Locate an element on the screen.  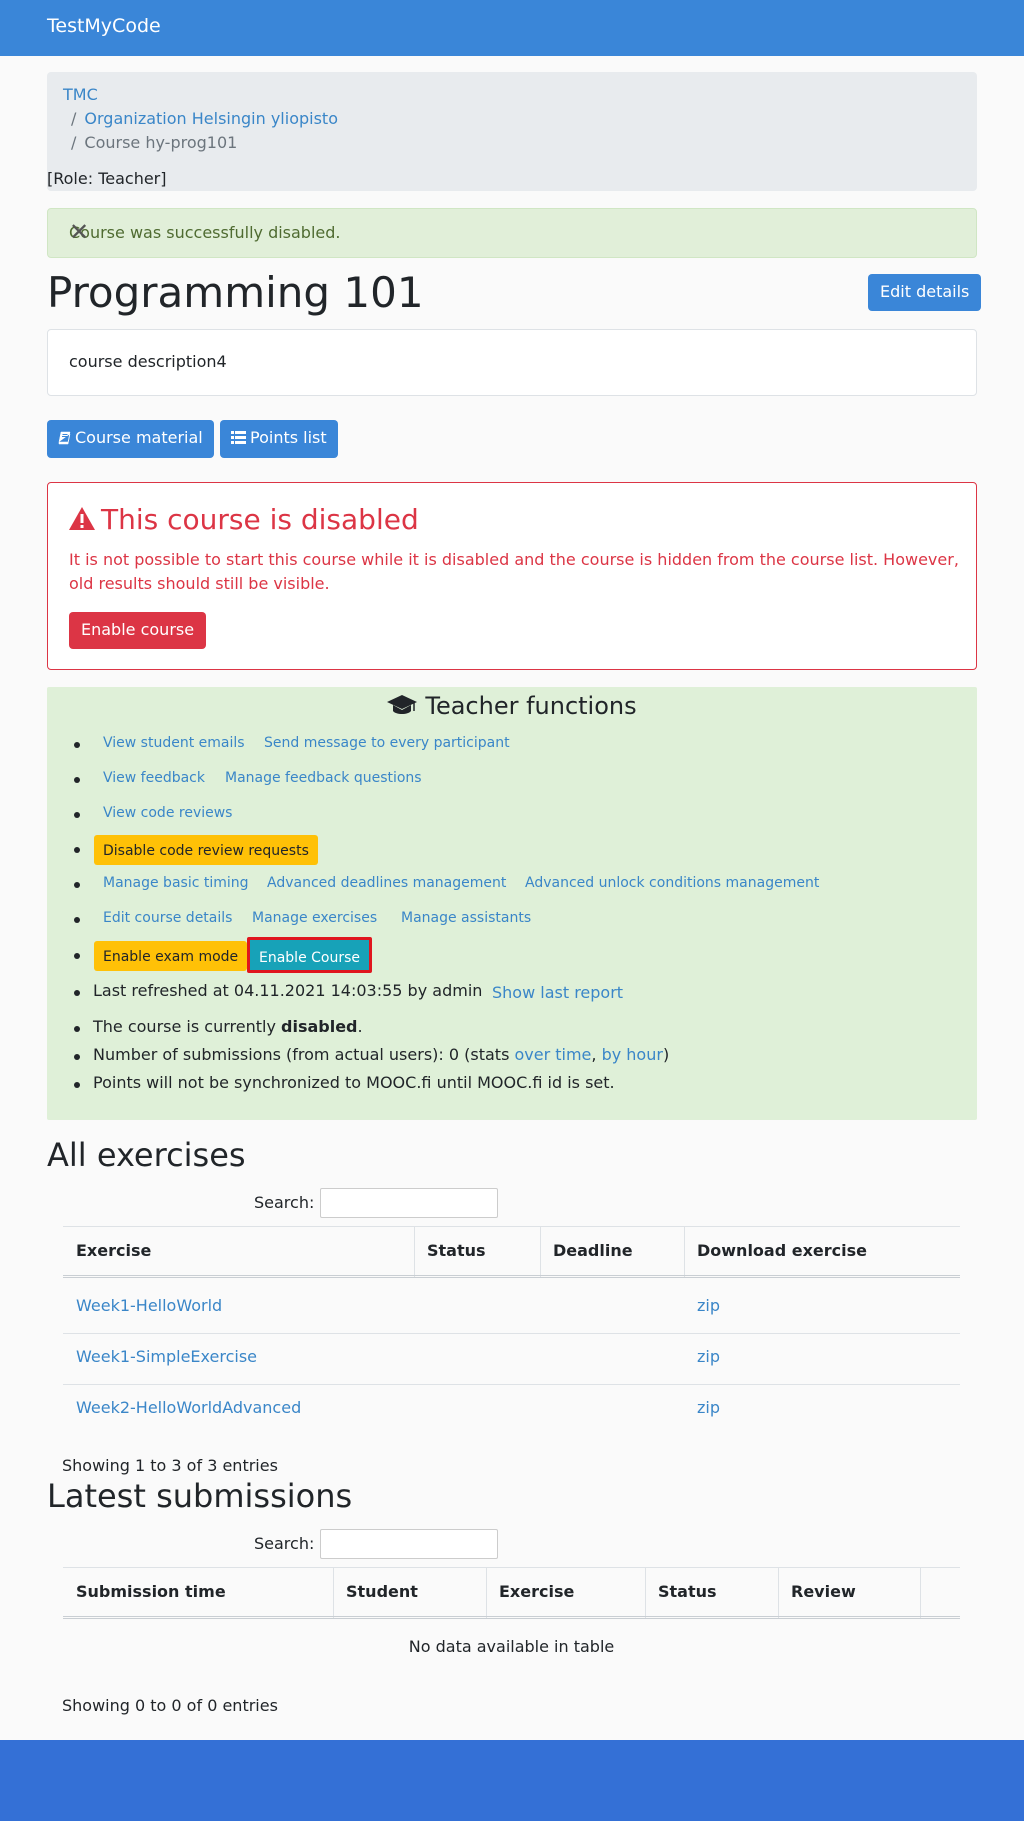
column-download: Download exercise is located at coordinates (782, 1250).